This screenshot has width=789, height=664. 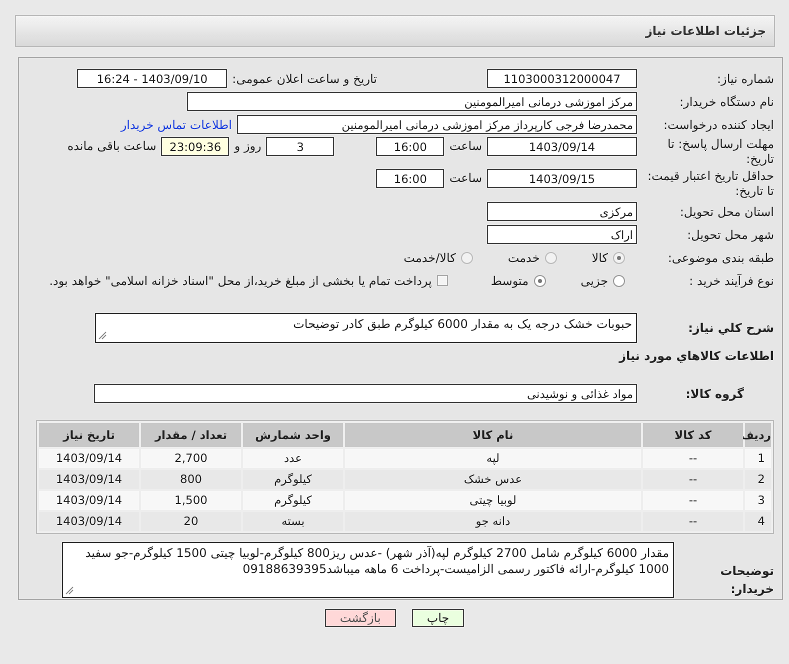 I want to click on back-button: بازگشت, so click(x=360, y=618).